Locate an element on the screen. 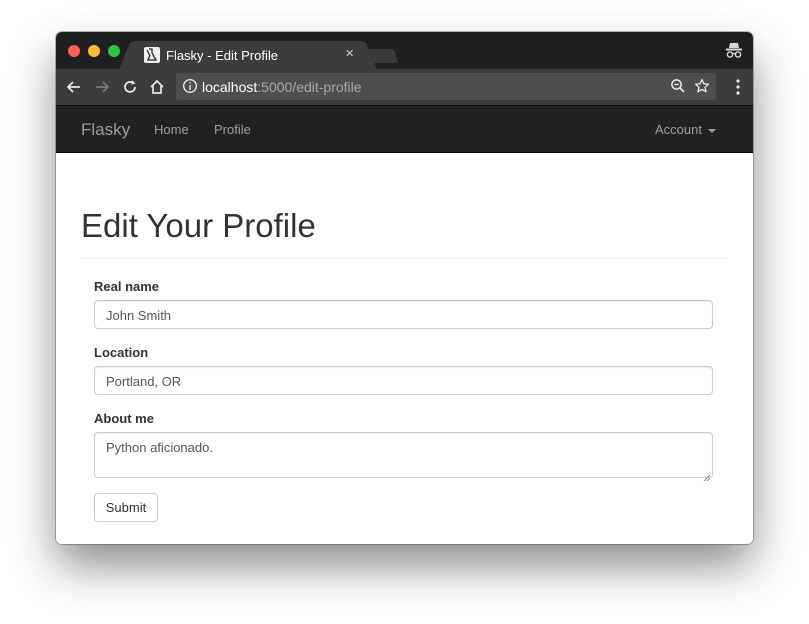 The image size is (809, 624). real-name-label: Real name is located at coordinates (127, 286).